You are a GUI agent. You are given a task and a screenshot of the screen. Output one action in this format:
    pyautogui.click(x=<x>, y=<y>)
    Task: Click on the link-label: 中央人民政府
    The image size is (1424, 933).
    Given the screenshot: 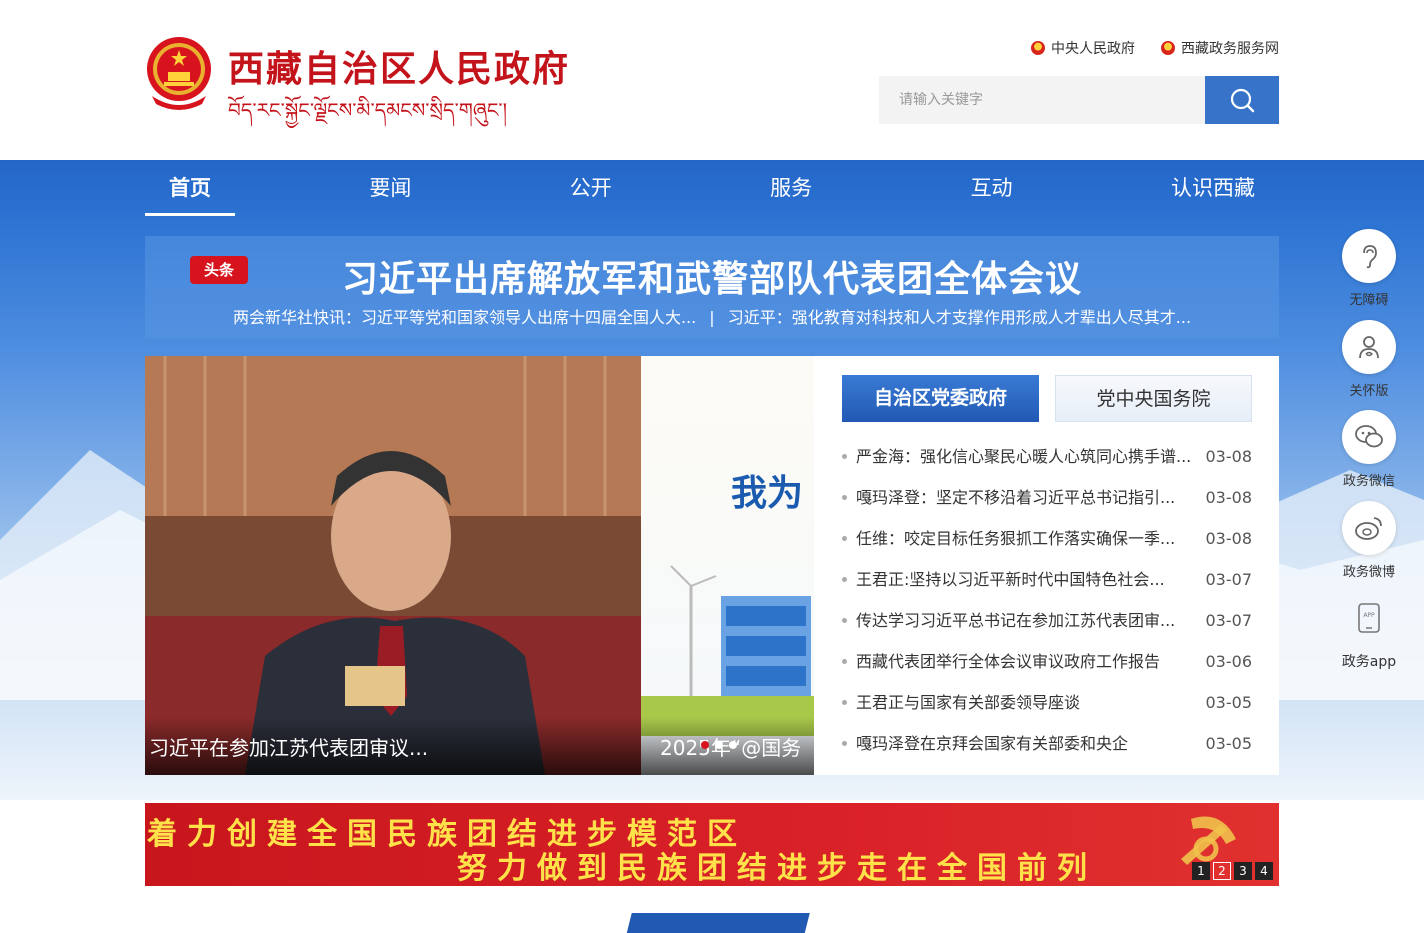 What is the action you would take?
    pyautogui.click(x=1093, y=49)
    